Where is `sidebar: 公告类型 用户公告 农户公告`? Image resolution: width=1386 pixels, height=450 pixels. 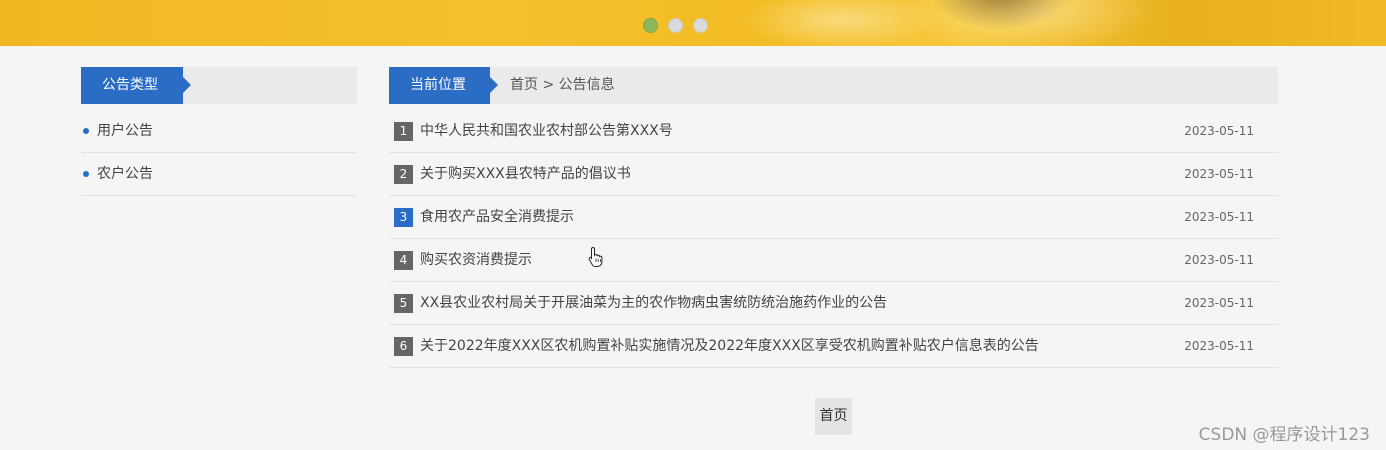
sidebar: 公告类型 用户公告 农户公告 is located at coordinates (219, 131).